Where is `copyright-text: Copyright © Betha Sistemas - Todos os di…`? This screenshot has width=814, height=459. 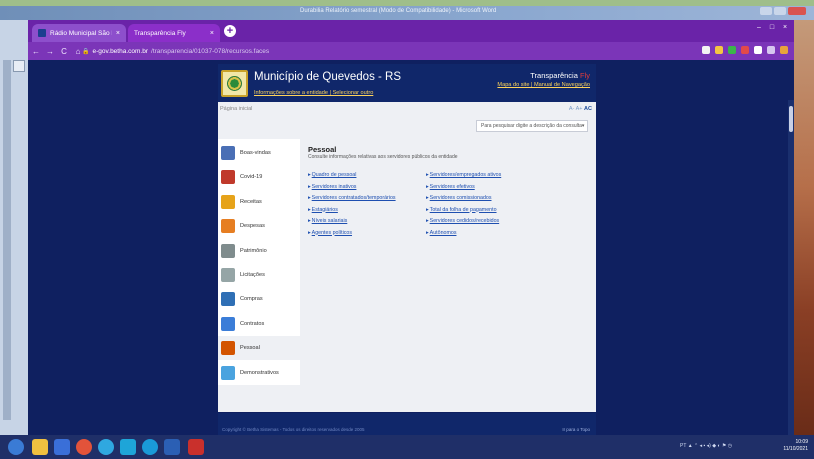
copyright-text: Copyright © Betha Sistemas - Todos os di… is located at coordinates (293, 429).